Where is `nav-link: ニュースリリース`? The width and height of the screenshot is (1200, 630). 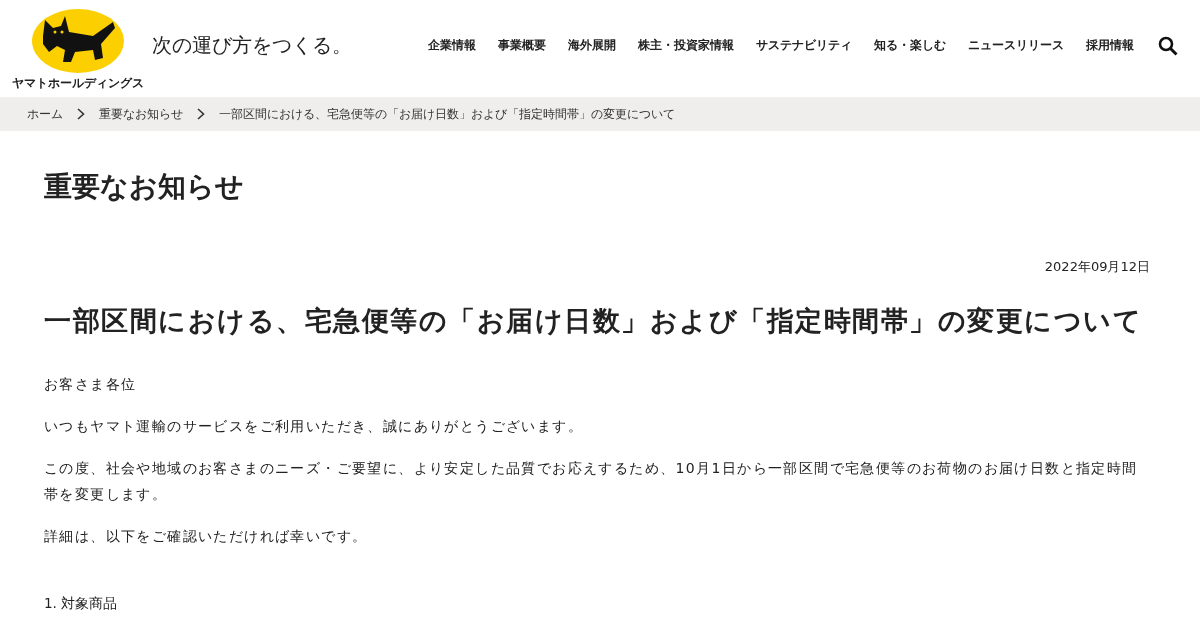
nav-link: ニュースリリース is located at coordinates (1016, 45).